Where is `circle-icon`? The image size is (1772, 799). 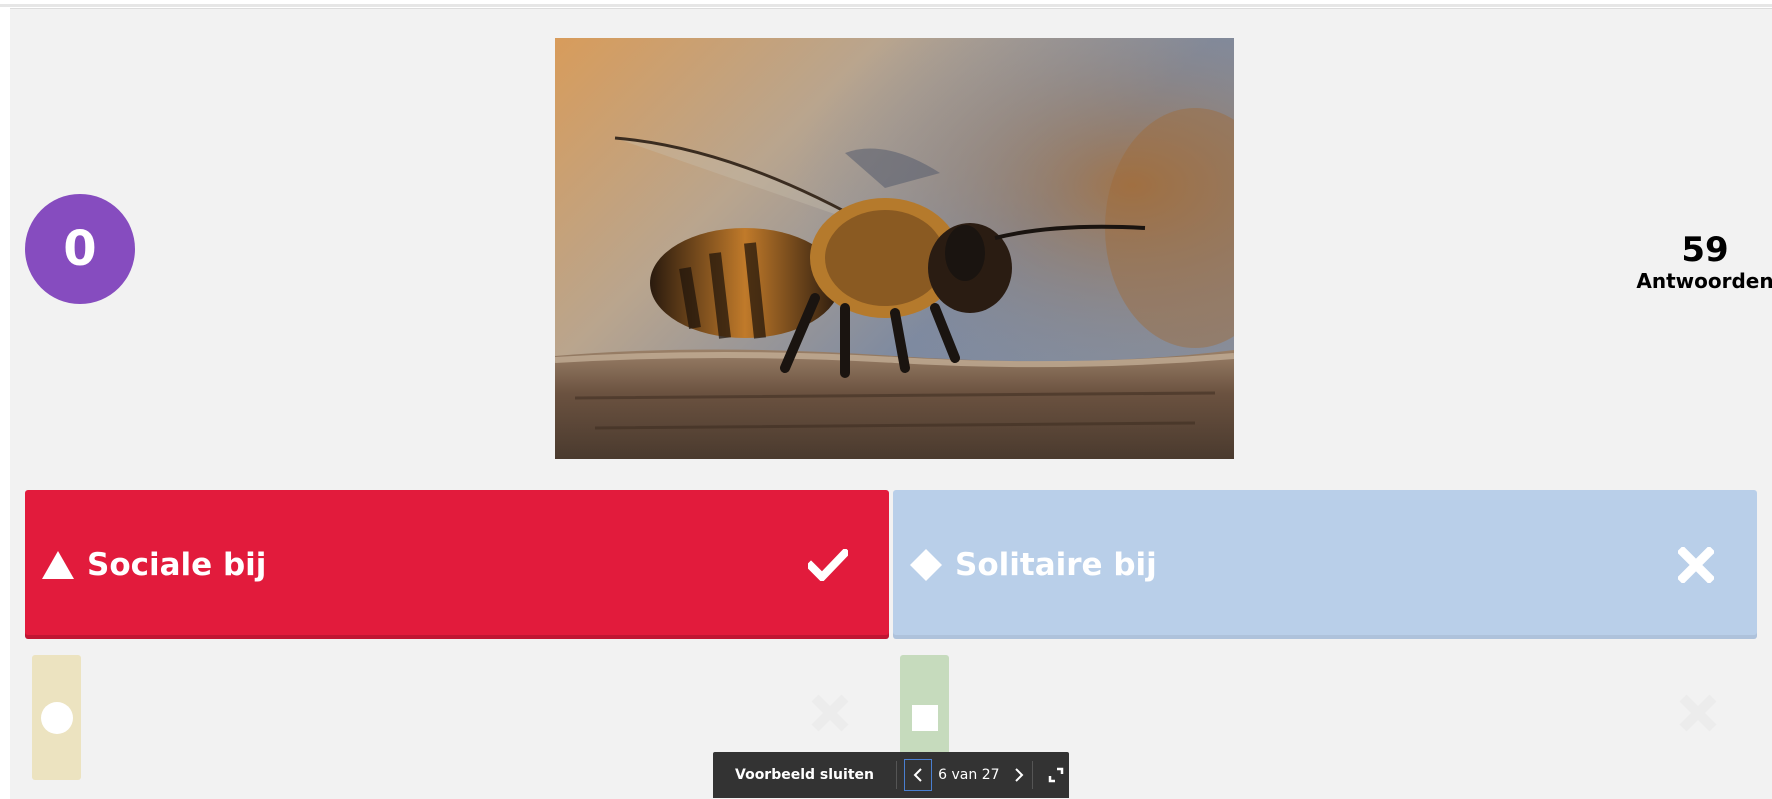 circle-icon is located at coordinates (56, 717).